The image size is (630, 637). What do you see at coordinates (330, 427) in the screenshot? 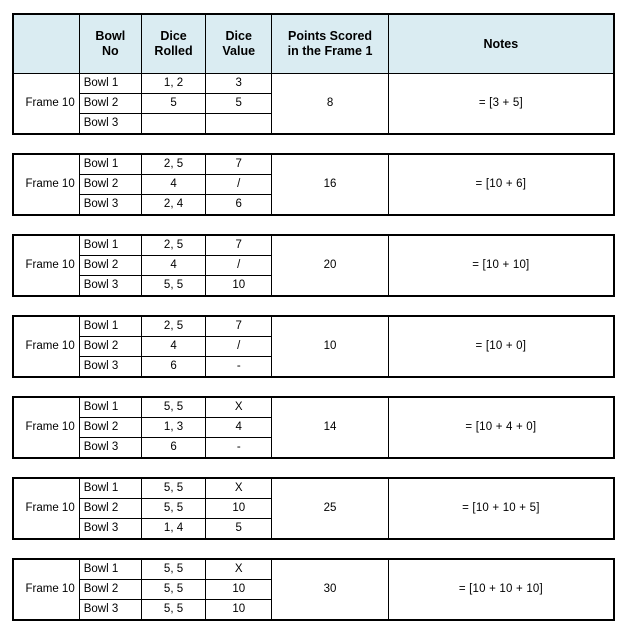
I see `cell-points-scored: 14` at bounding box center [330, 427].